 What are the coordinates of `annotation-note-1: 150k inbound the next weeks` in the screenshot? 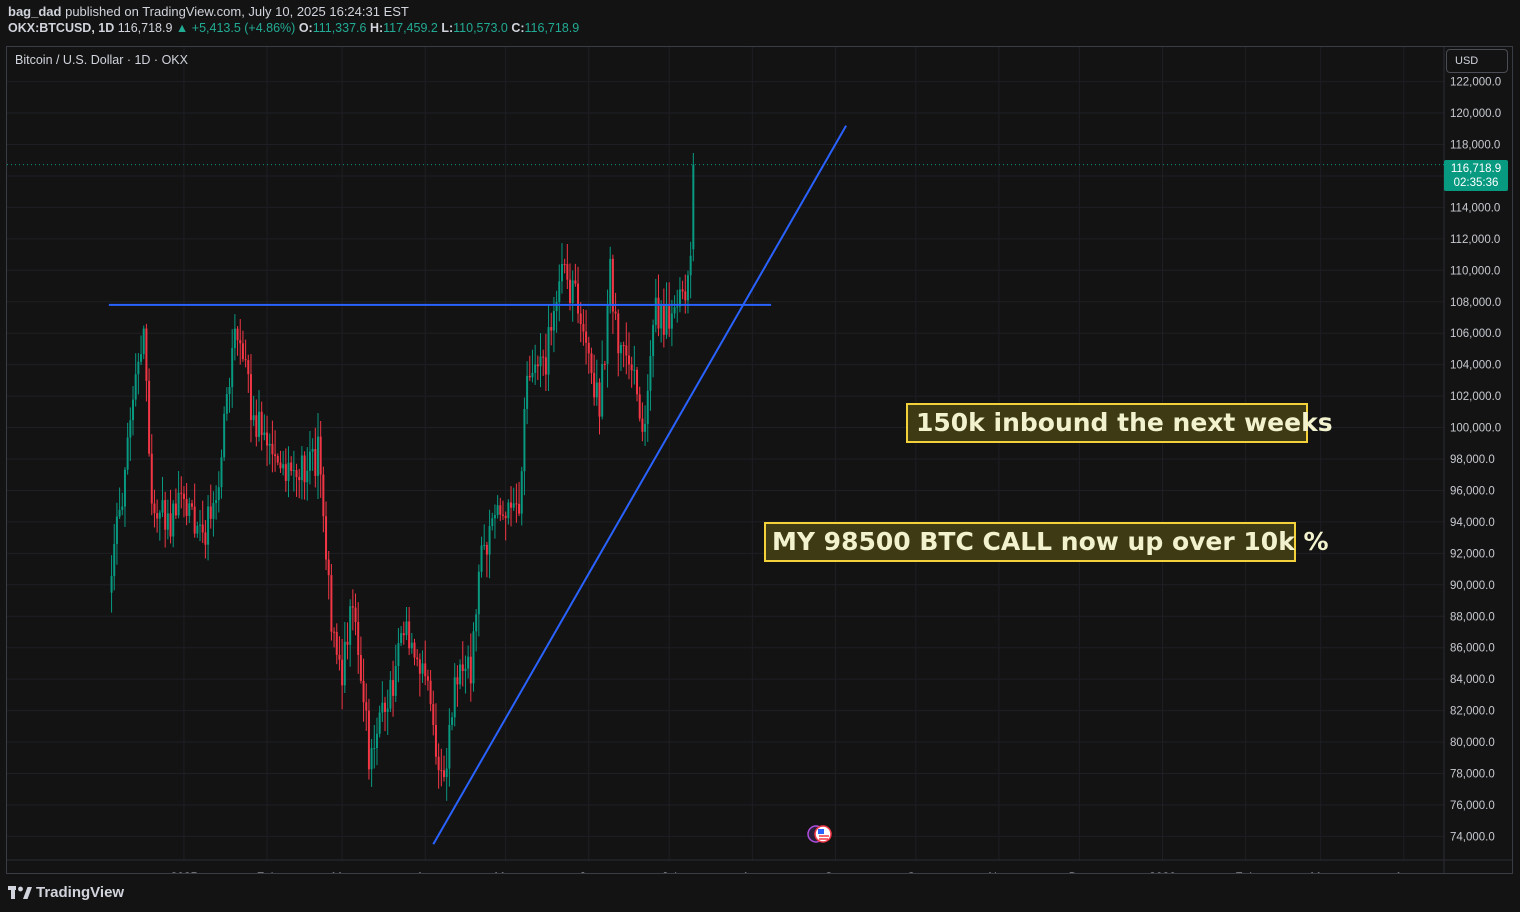 It's located at (1119, 423).